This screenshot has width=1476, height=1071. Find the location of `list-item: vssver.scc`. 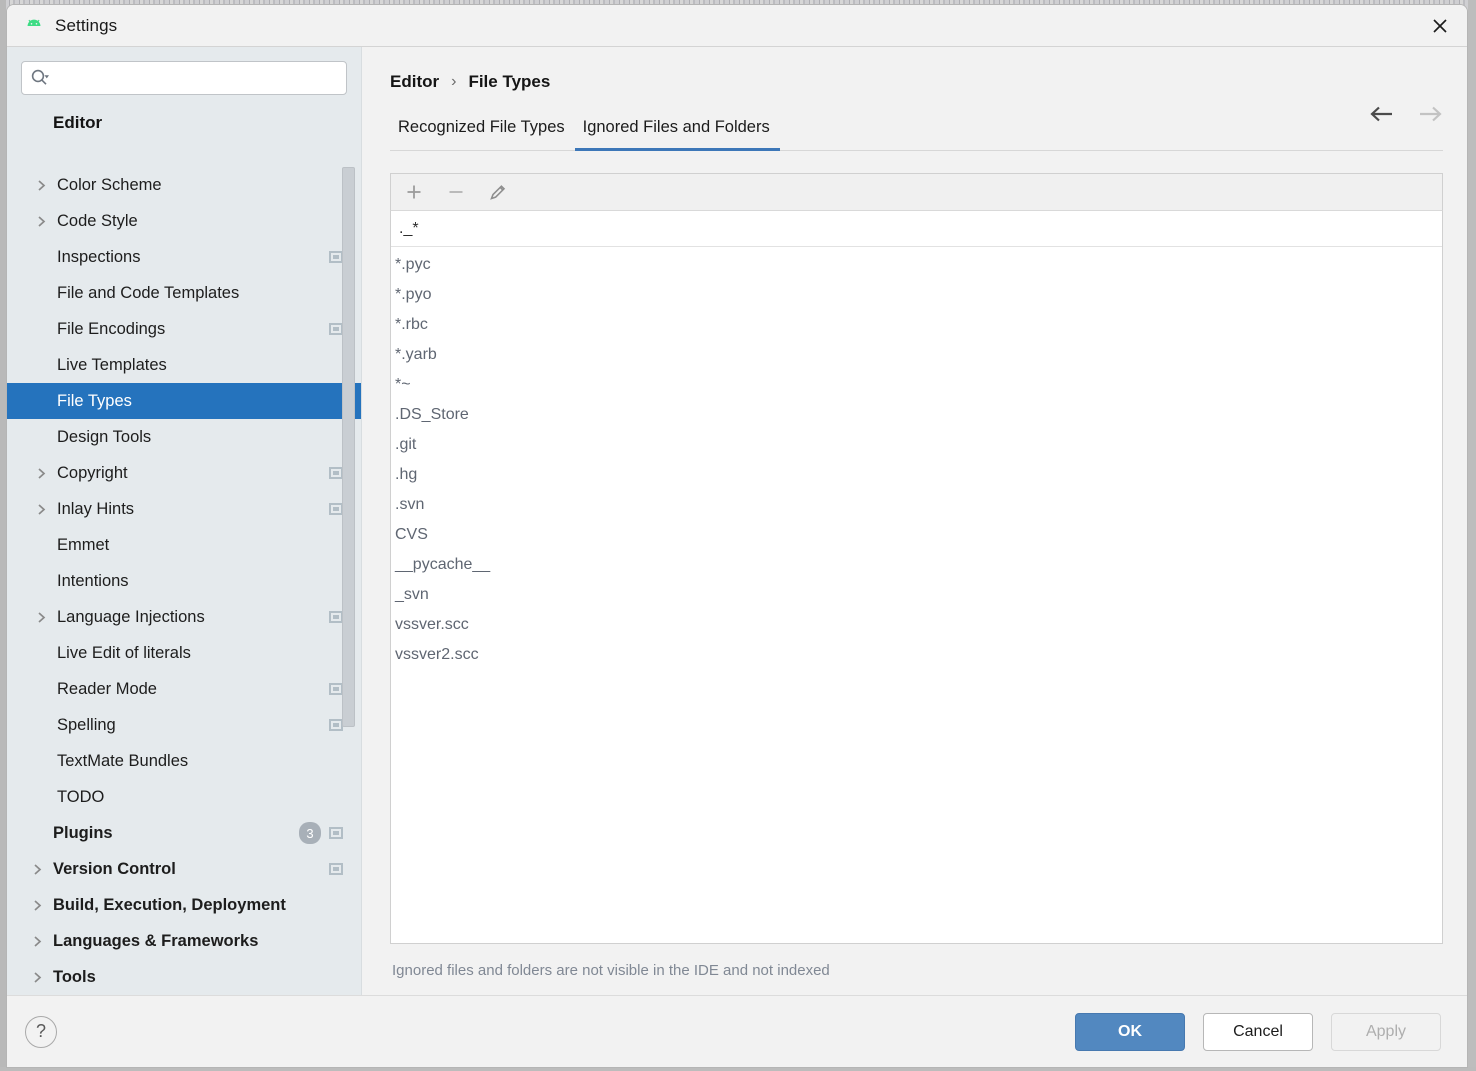

list-item: vssver.scc is located at coordinates (916, 625).